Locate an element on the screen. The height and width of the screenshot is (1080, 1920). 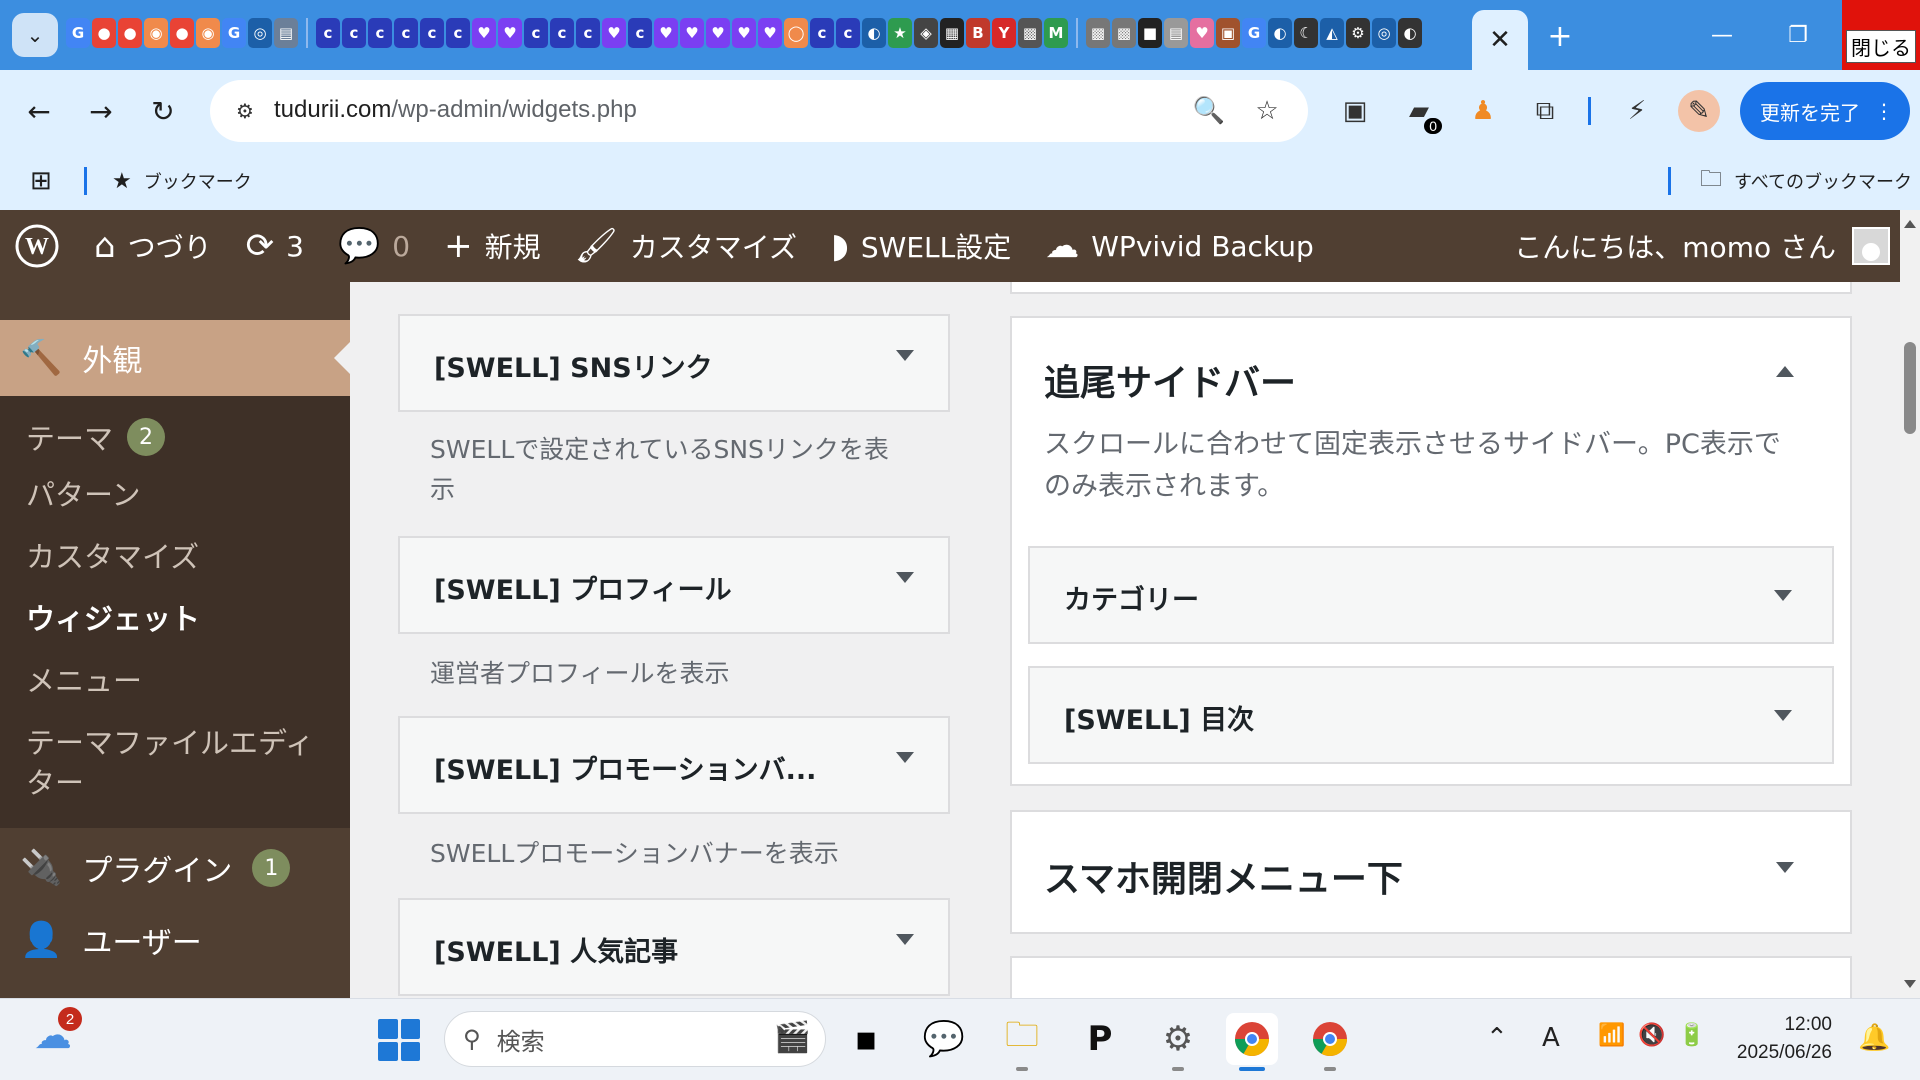
settings-gear-icon: ⚙ is located at coordinates (1178, 1042).